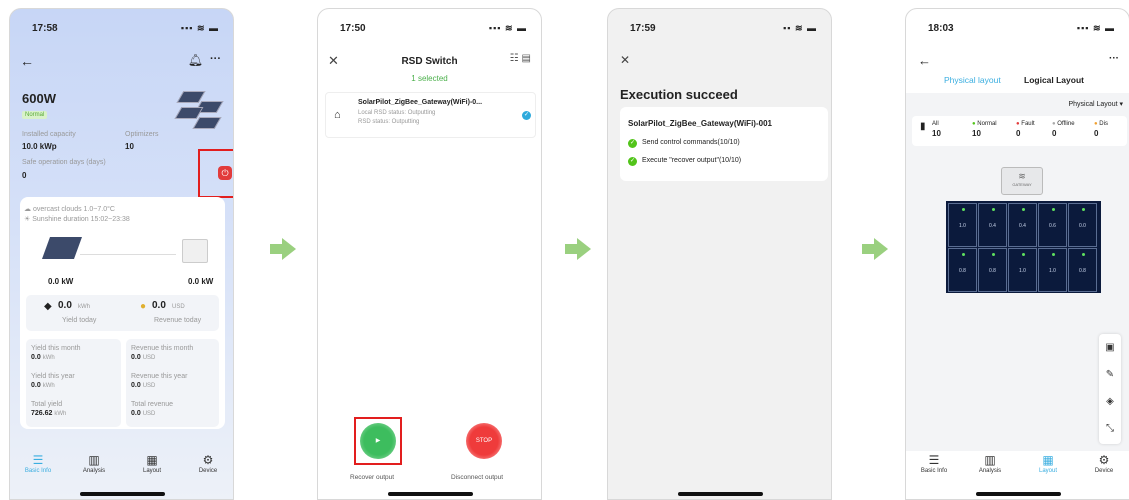 The height and width of the screenshot is (500, 1129). Describe the element at coordinates (934, 471) in the screenshot. I see `tab-label: Basic Info` at that location.